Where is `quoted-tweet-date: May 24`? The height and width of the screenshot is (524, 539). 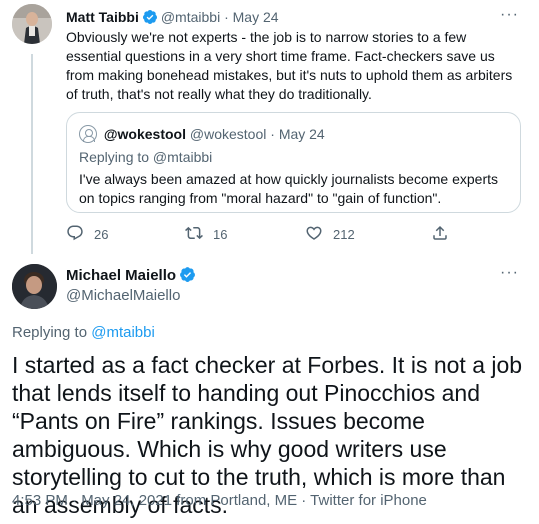
quoted-tweet-date: May 24 is located at coordinates (301, 134).